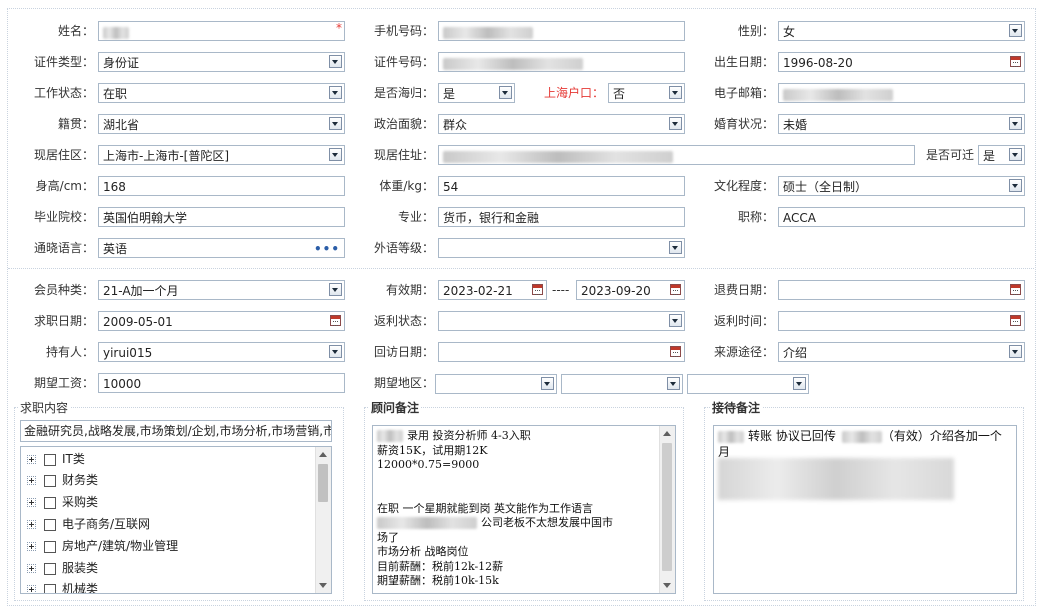 The image size is (1041, 607). What do you see at coordinates (102, 546) in the screenshot?
I see `tree-item: 房地产/建筑/物业管理` at bounding box center [102, 546].